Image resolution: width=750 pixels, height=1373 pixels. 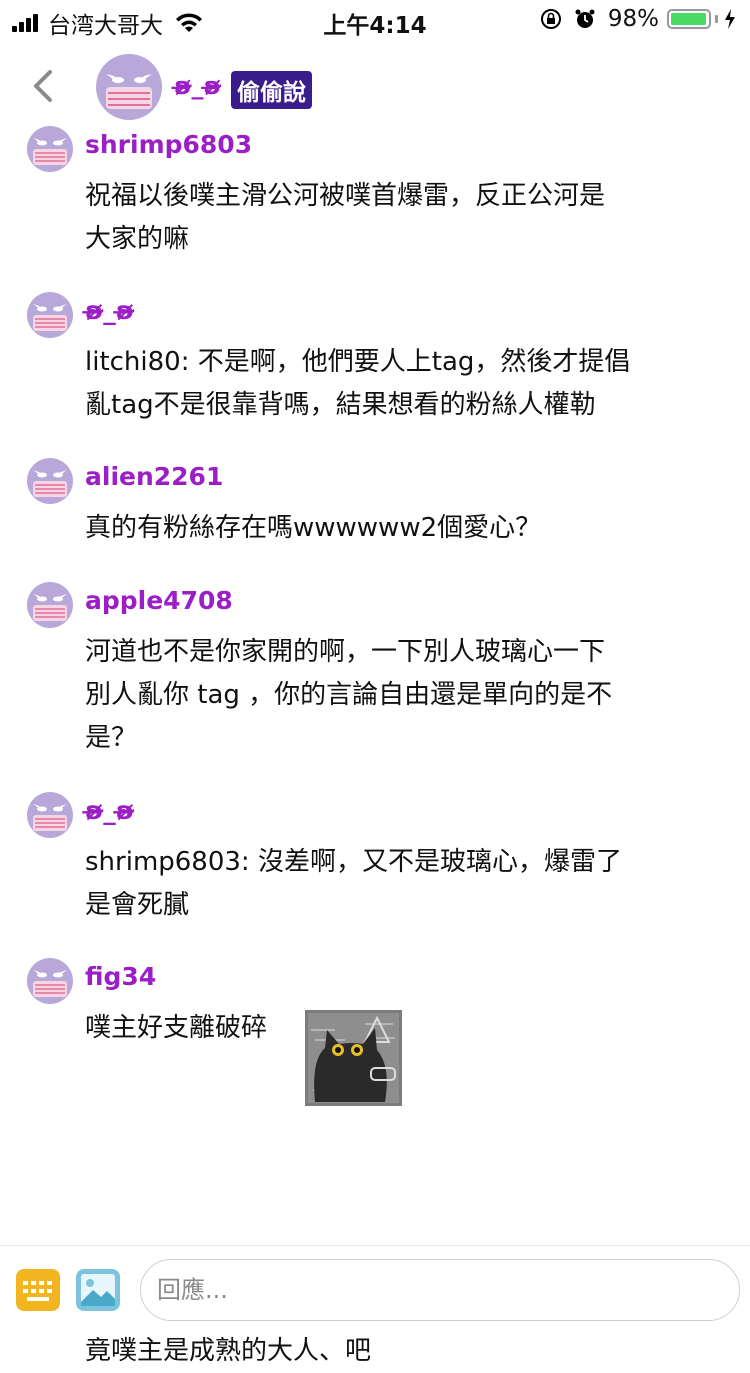 I want to click on response-text-line: 別人亂你 tag ，你的言論自由還是單向的是不, so click(x=349, y=695).